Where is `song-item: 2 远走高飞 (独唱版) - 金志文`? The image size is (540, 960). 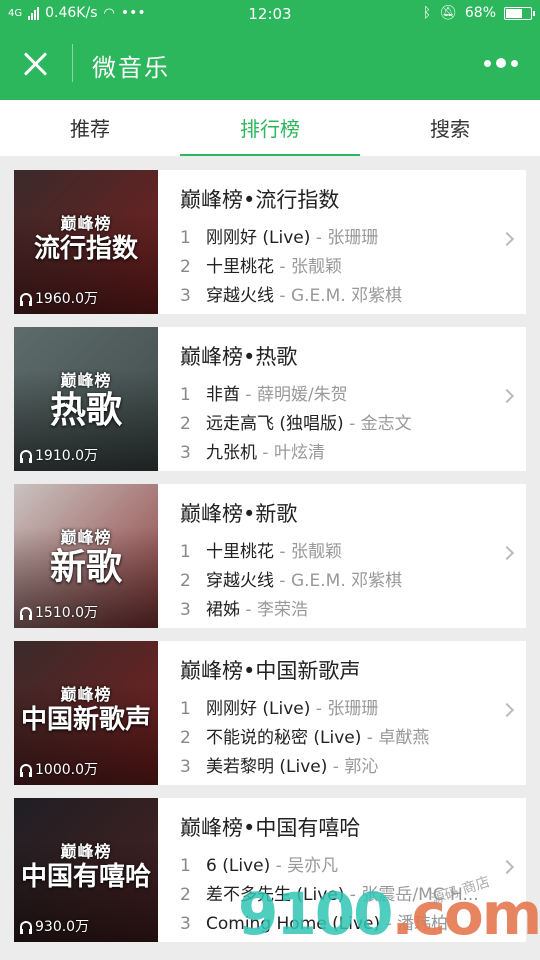 song-item: 2 远走高飞 (独唱版) - 金志文 is located at coordinates (336, 424).